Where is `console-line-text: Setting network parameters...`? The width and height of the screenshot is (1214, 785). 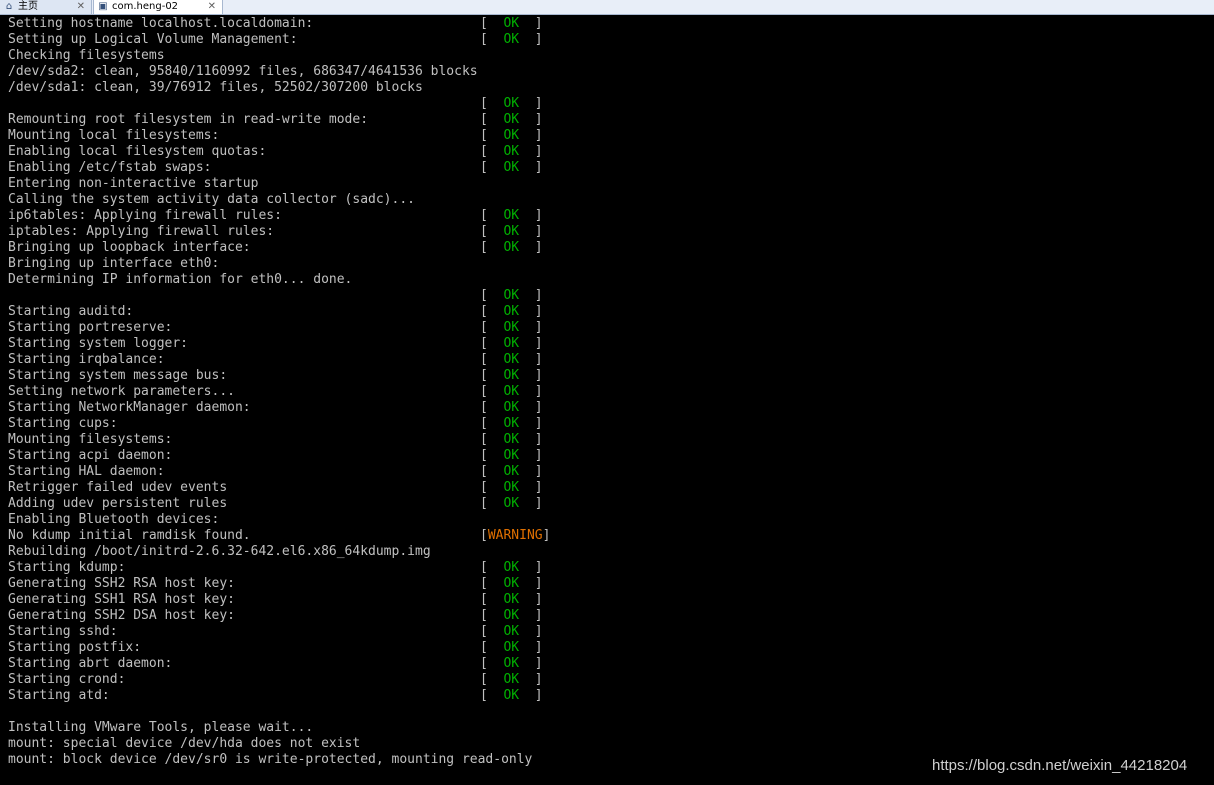 console-line-text: Setting network parameters... is located at coordinates (121, 391).